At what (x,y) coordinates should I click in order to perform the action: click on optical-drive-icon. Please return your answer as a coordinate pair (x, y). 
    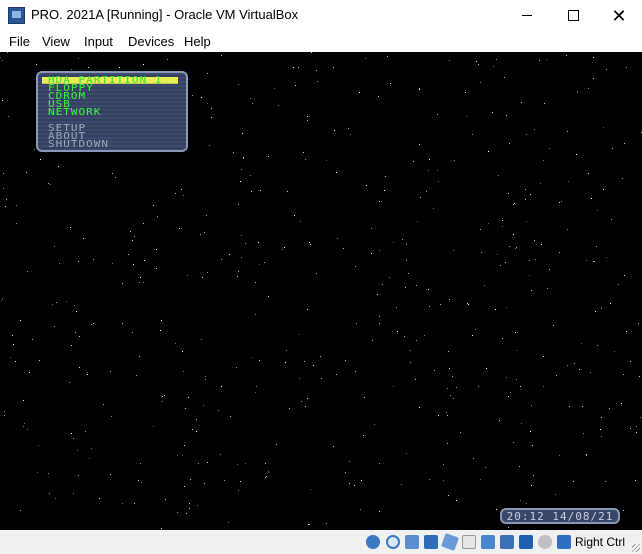
    Looking at the image, I should click on (393, 542).